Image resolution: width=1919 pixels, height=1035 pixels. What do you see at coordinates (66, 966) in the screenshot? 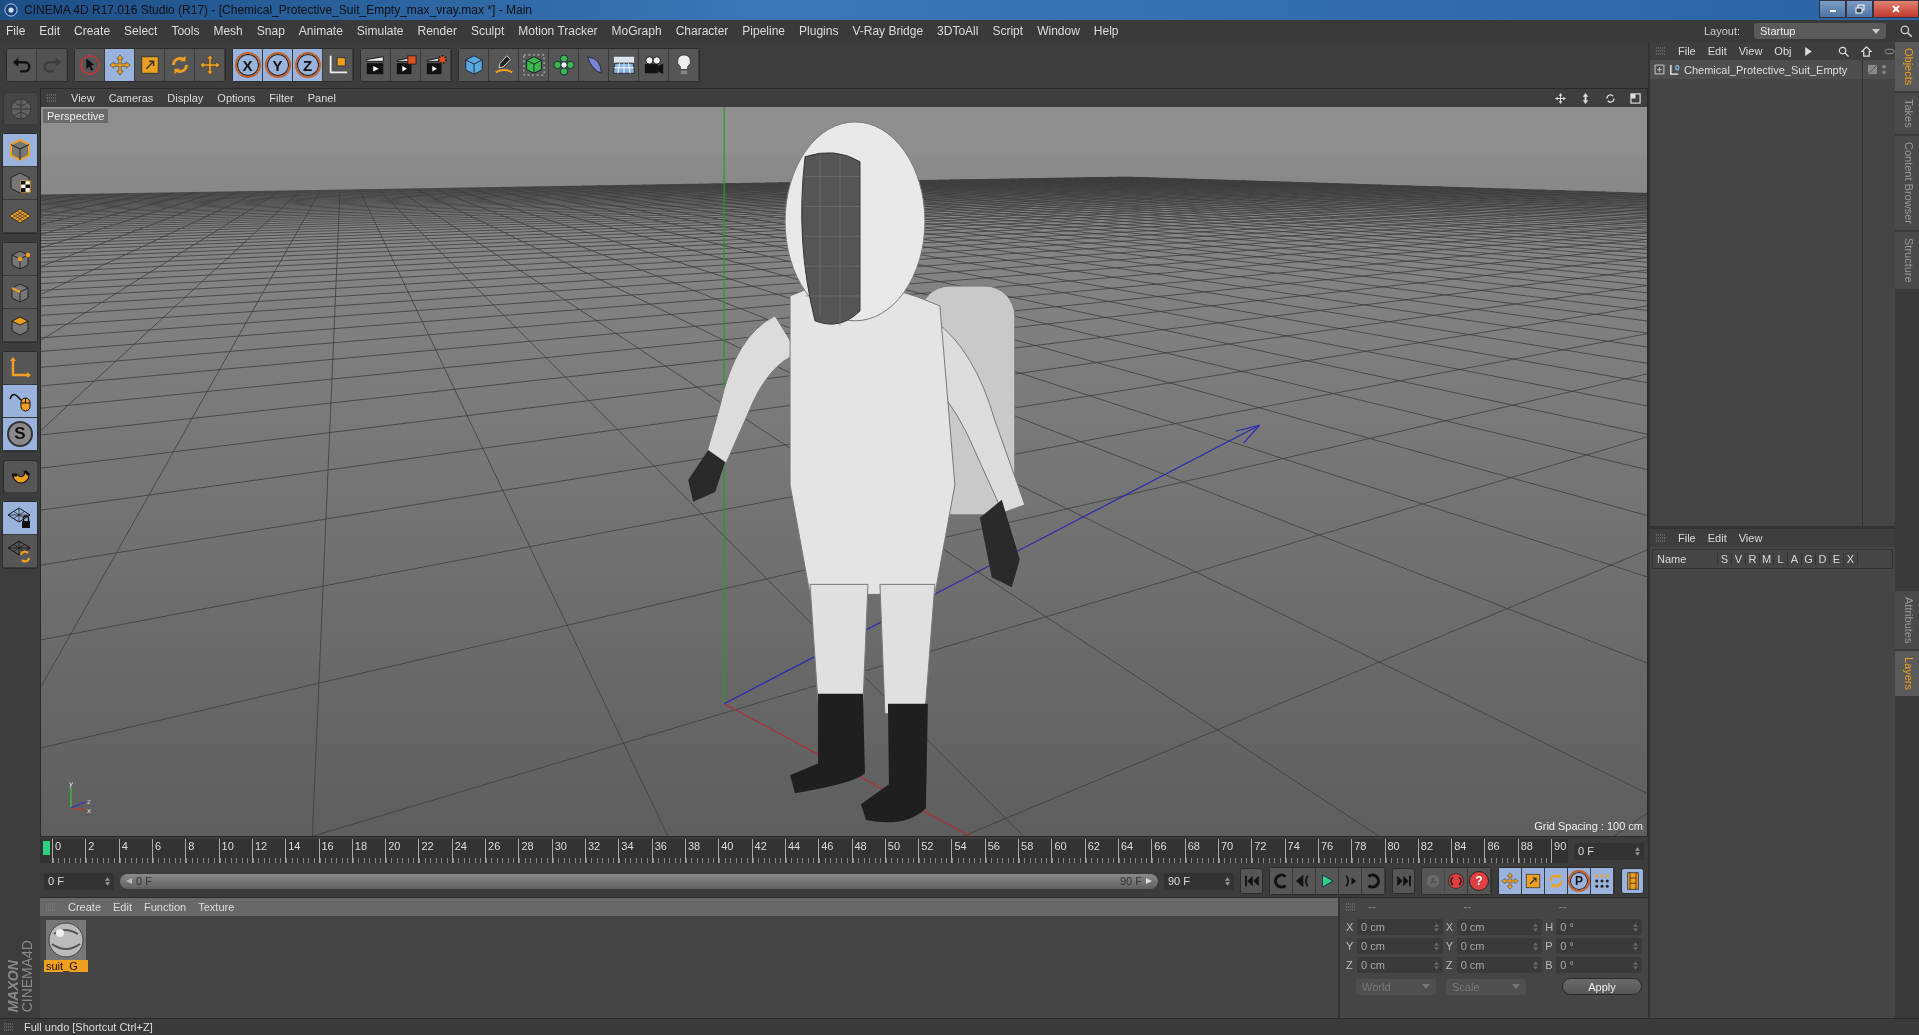
I see `material-name: suit_G` at bounding box center [66, 966].